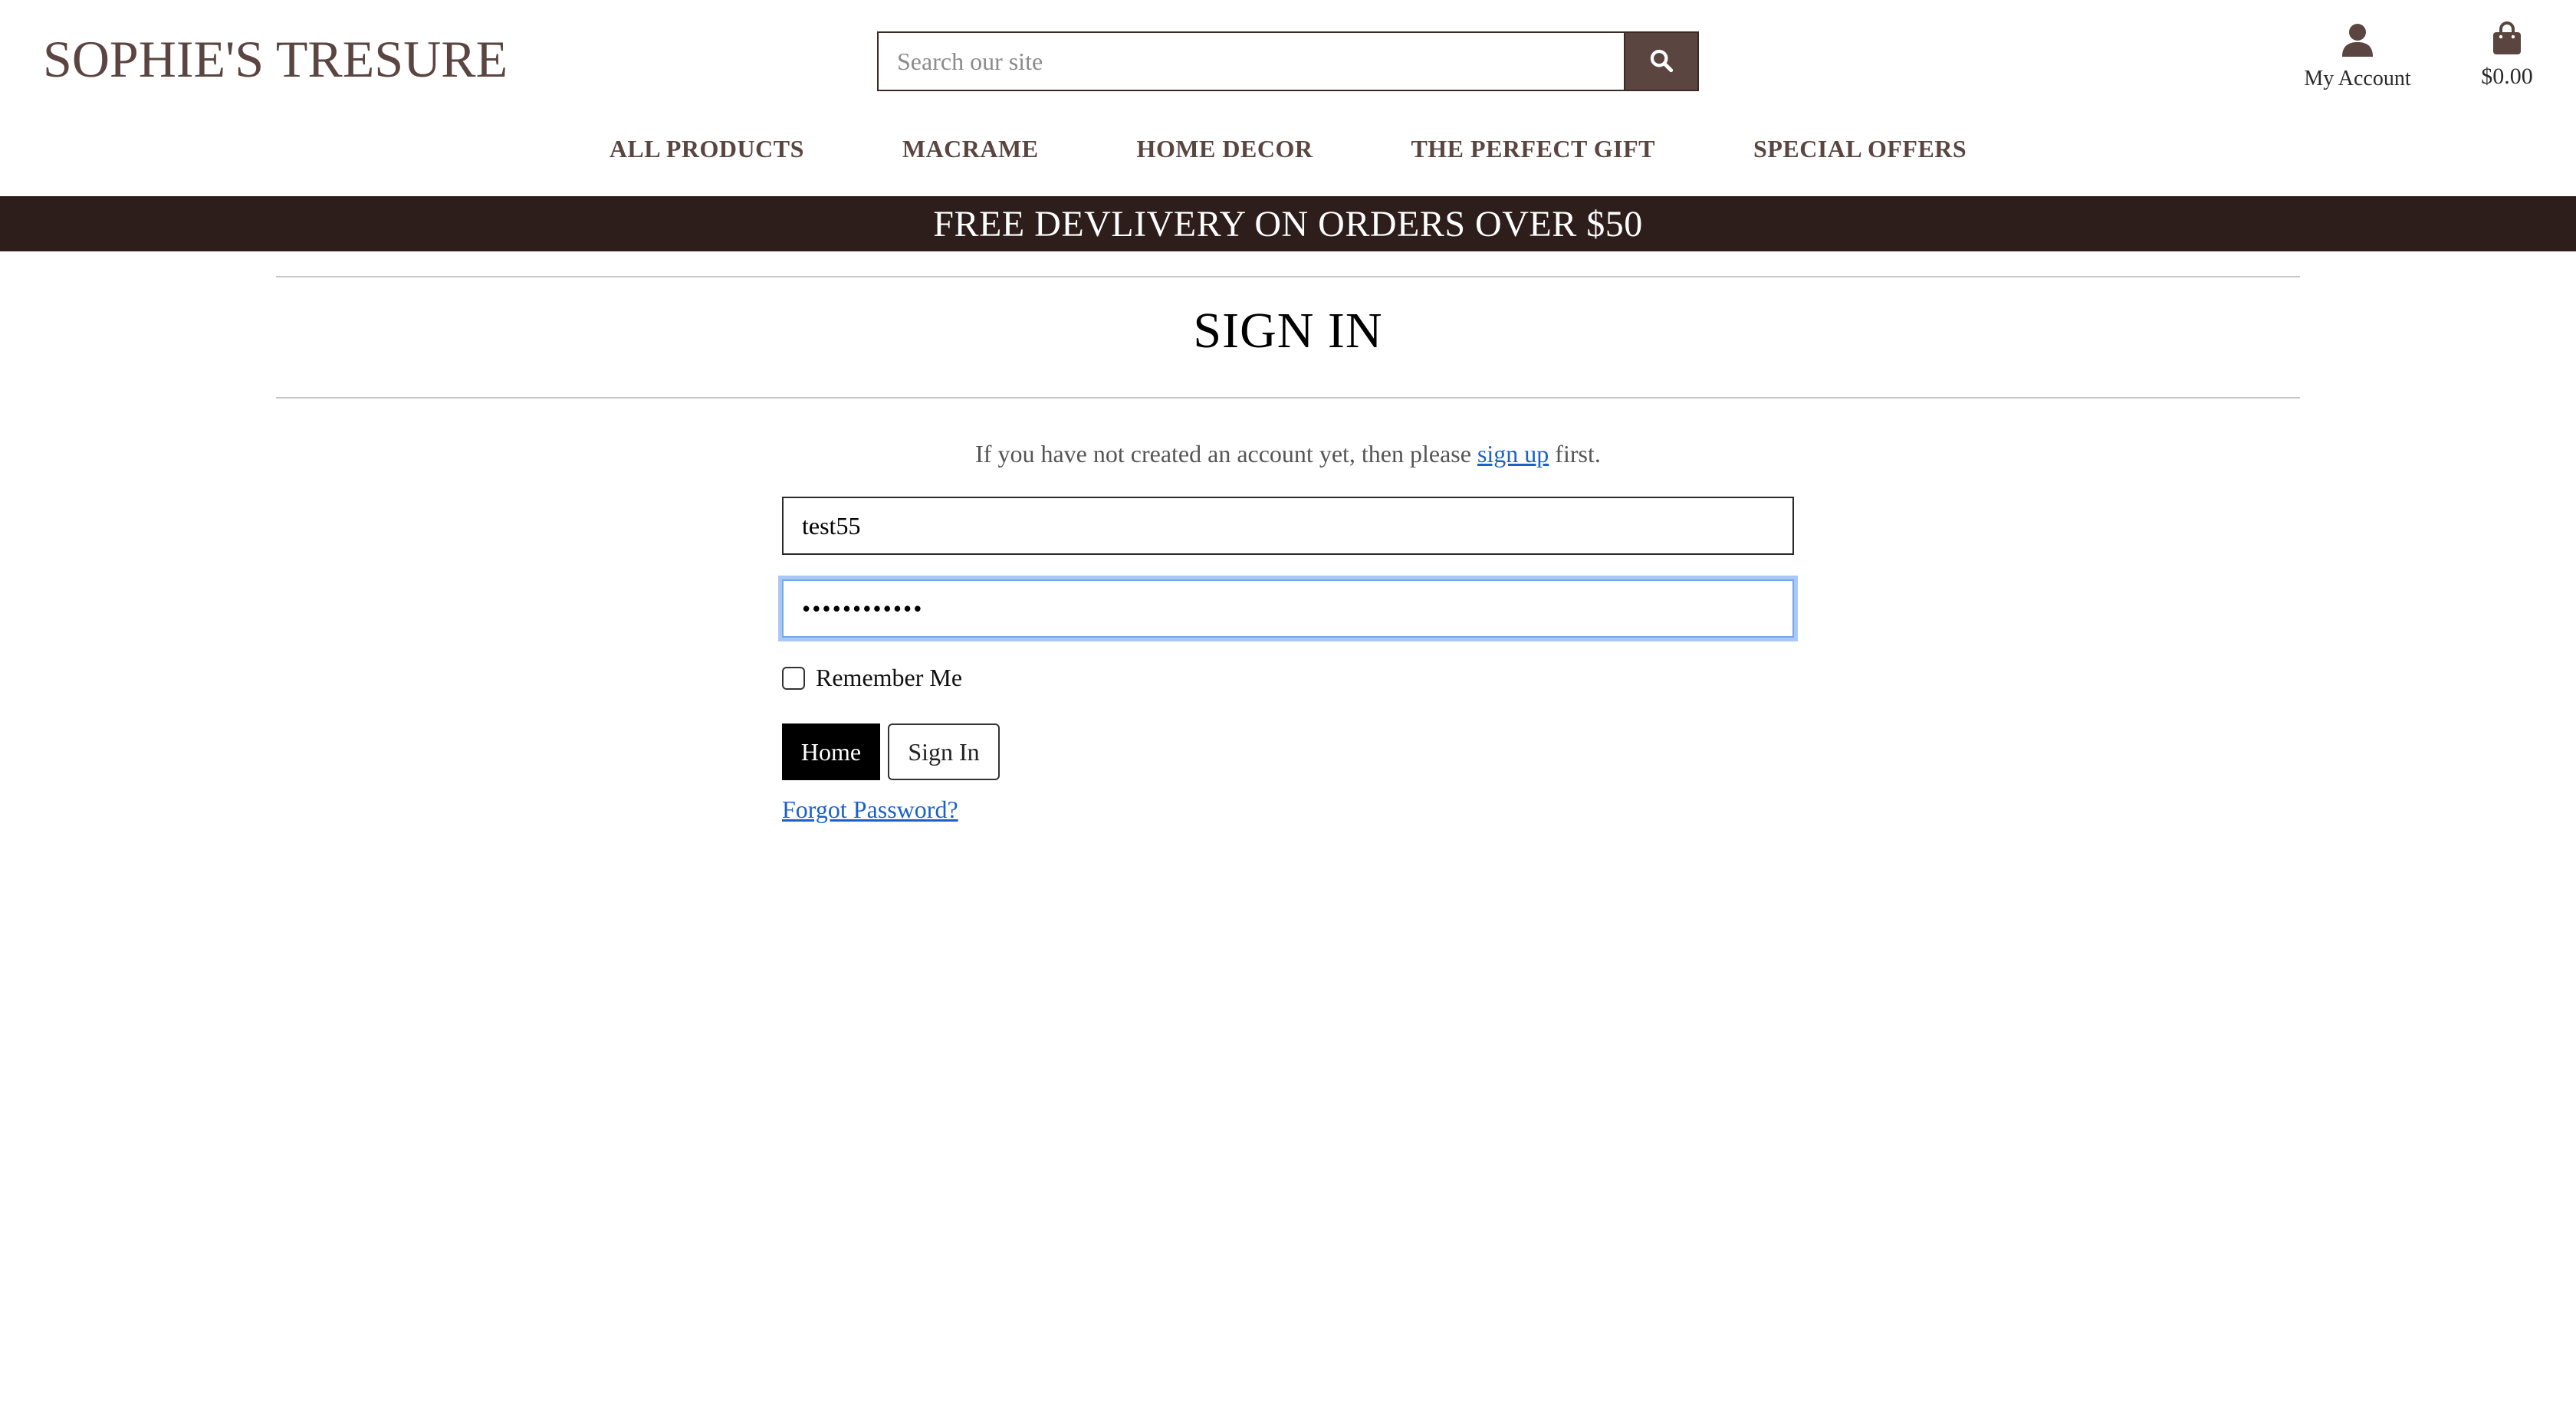  I want to click on divider-bottom, so click(1288, 398).